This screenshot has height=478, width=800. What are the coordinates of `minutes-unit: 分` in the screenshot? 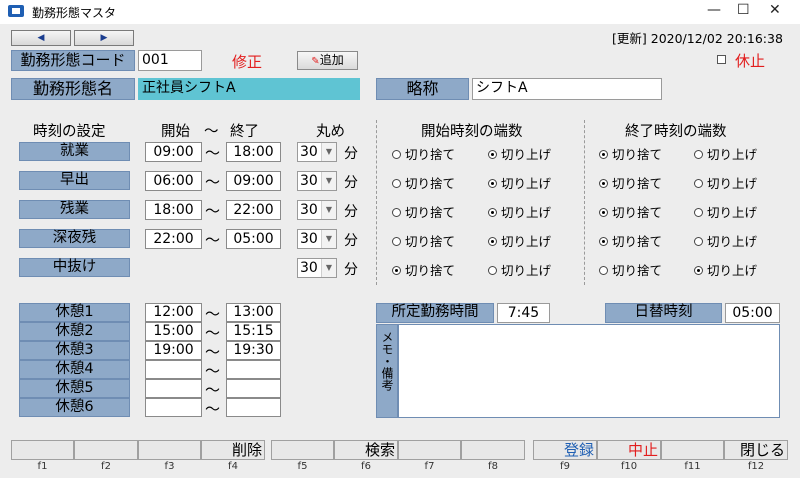 It's located at (351, 183).